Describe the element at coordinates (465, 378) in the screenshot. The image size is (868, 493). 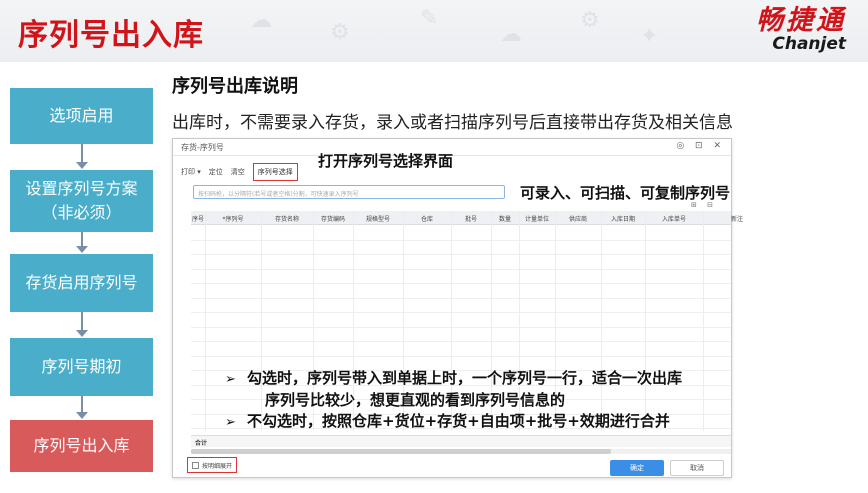
I see `note-text: 勾选时，序列号带入到单据上时，一个序列号一行，适合一次出库` at that location.